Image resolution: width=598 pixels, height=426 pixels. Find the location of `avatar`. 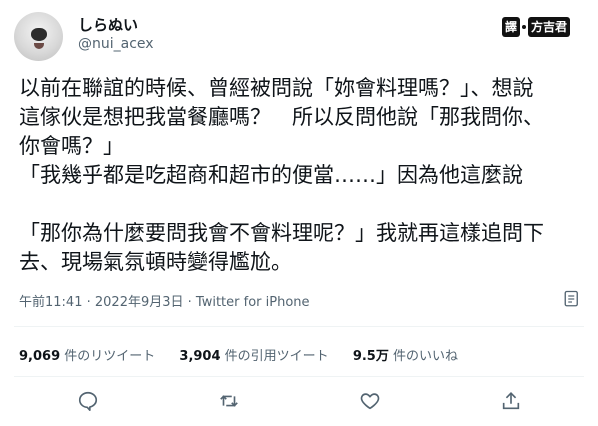

avatar is located at coordinates (38, 36).